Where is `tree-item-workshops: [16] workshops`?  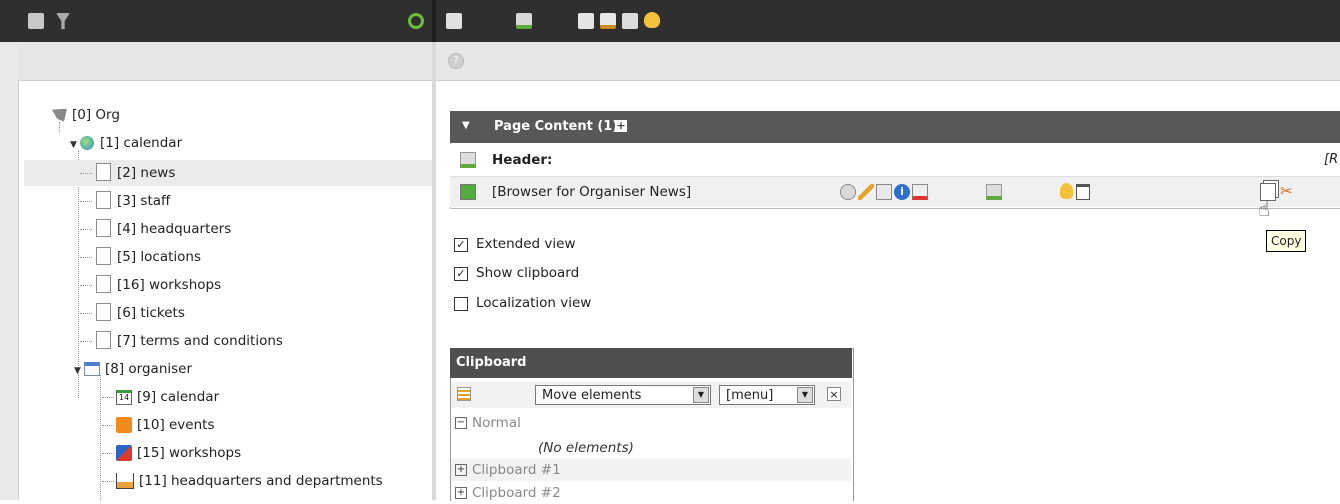 tree-item-workshops: [16] workshops is located at coordinates (150, 285).